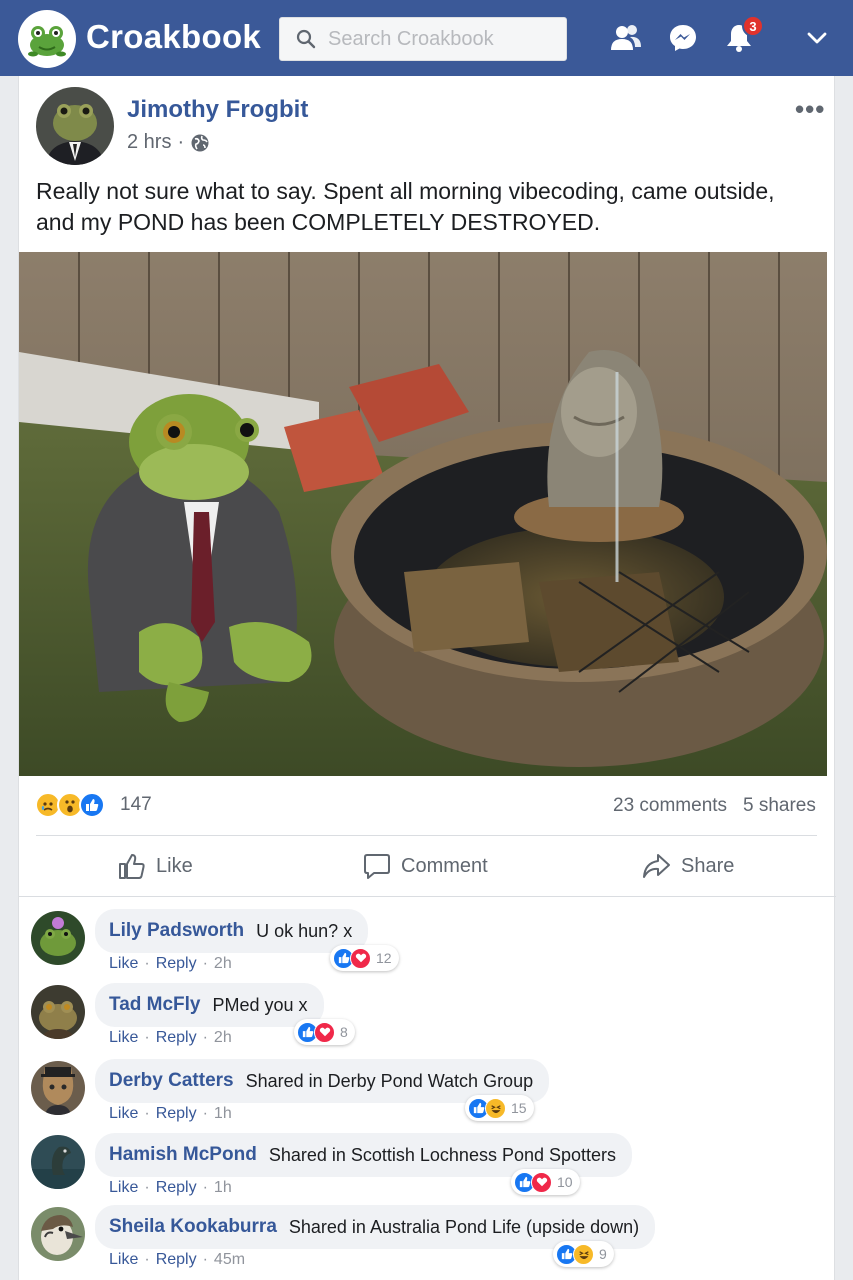 The image size is (853, 1280). I want to click on comment-bubble: Tad McFly PMed you x, so click(209, 1005).